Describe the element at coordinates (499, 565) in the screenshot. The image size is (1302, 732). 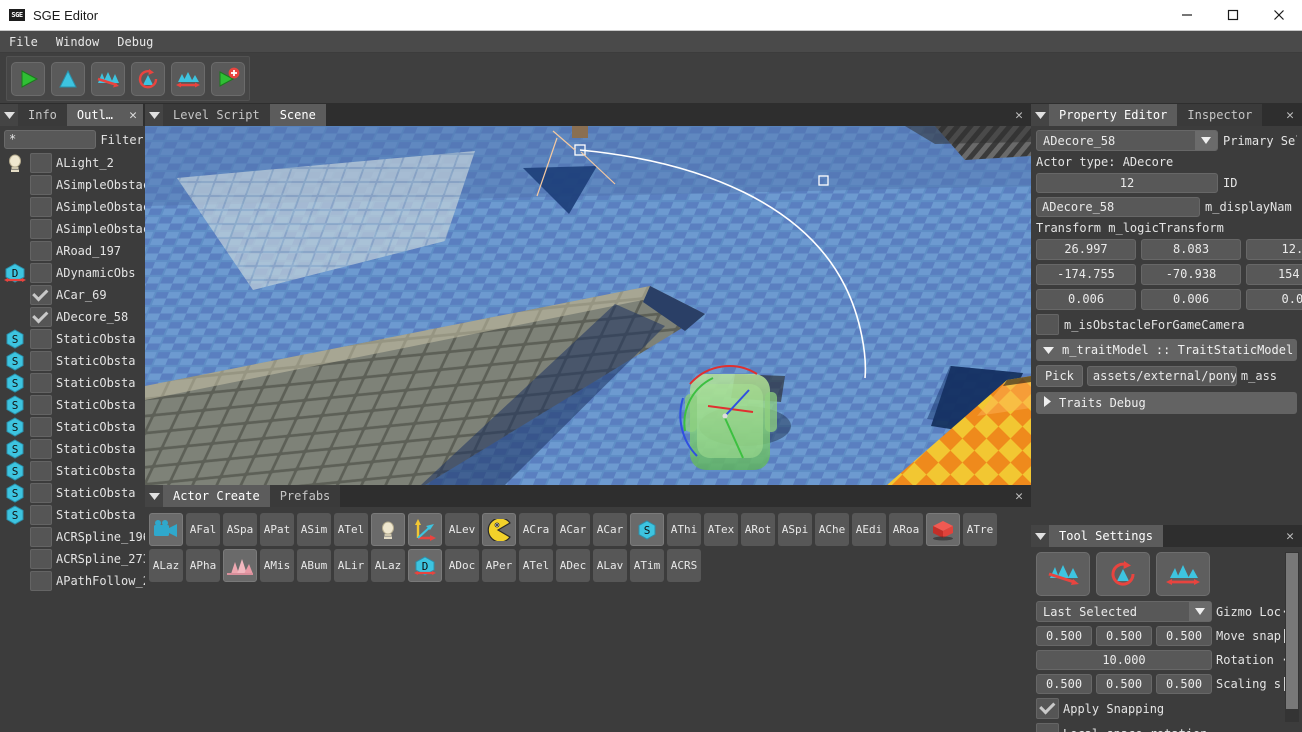
I see `actor-create-button: APer` at that location.